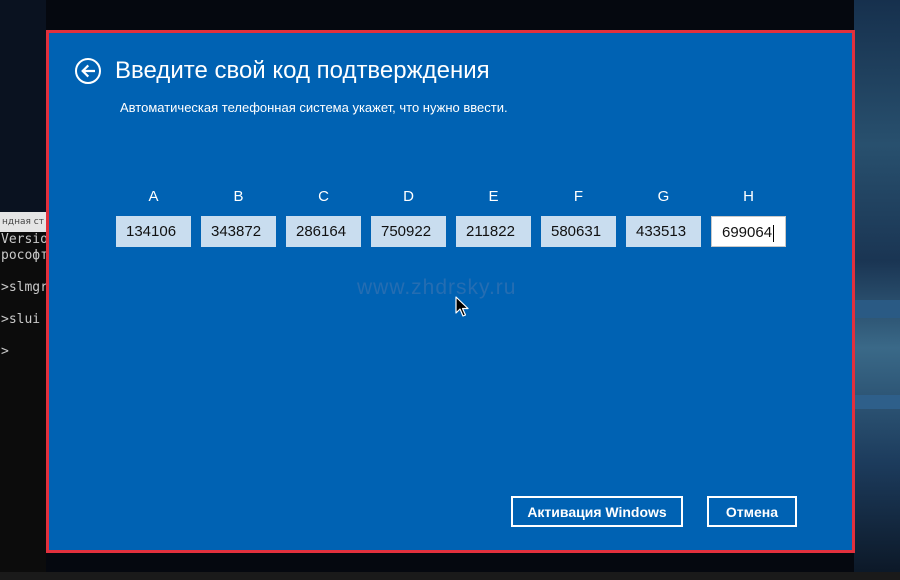 The height and width of the screenshot is (580, 900). What do you see at coordinates (5, 351) in the screenshot?
I see `console-line: >` at bounding box center [5, 351].